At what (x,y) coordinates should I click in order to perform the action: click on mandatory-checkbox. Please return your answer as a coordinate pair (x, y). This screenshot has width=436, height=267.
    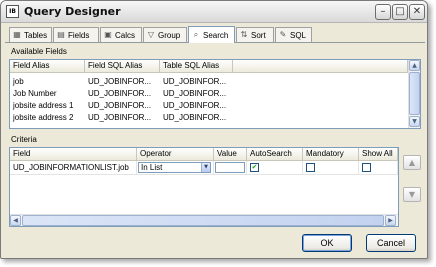
    Looking at the image, I should click on (310, 167).